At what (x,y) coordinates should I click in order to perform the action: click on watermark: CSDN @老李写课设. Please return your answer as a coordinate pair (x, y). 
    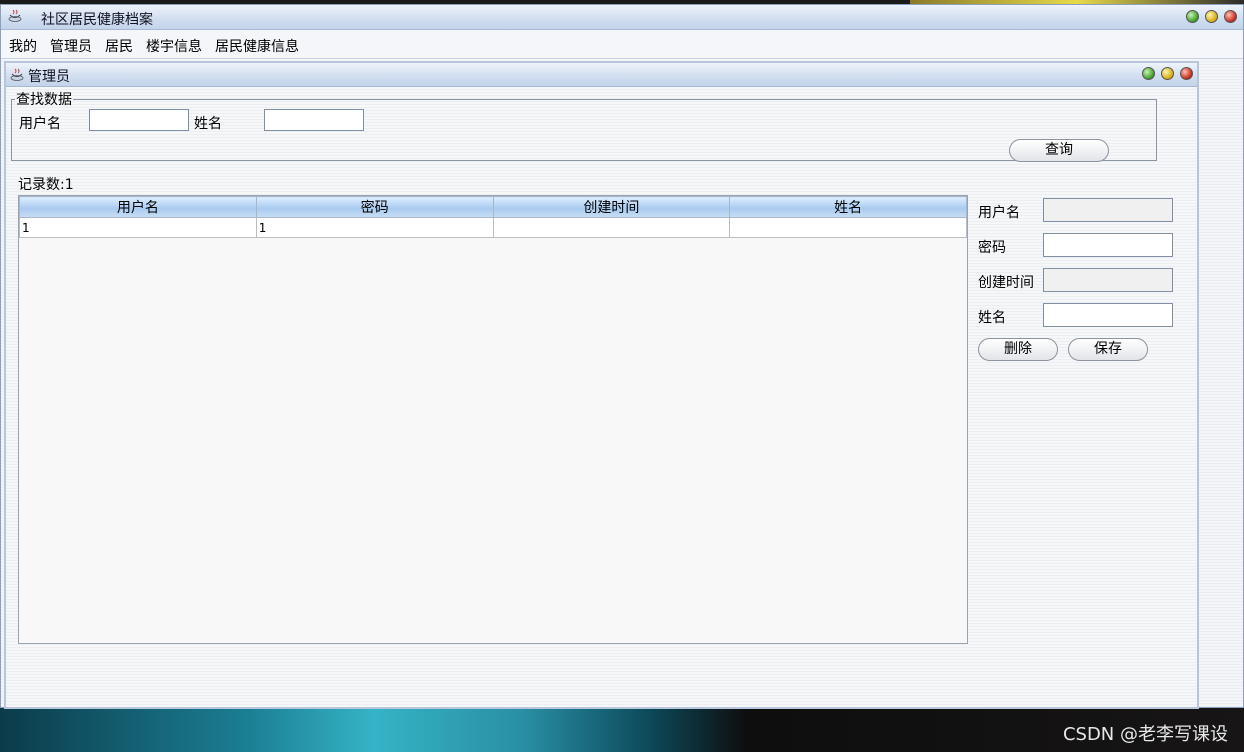
    Looking at the image, I should click on (1145, 734).